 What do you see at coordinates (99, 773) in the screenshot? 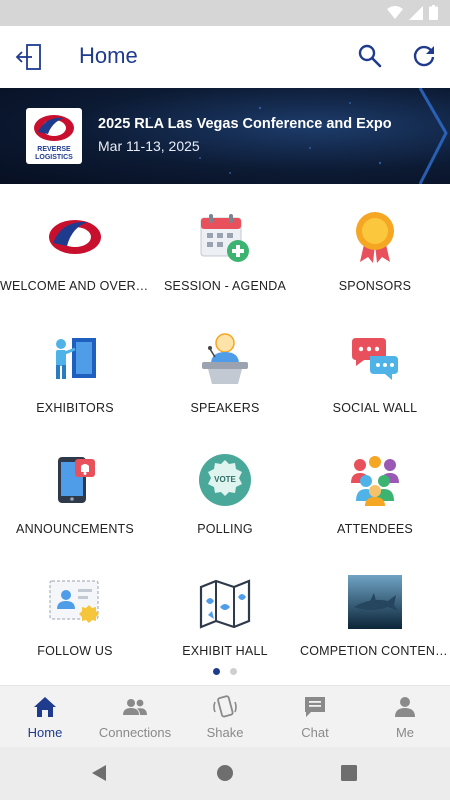
I see `back-icon` at bounding box center [99, 773].